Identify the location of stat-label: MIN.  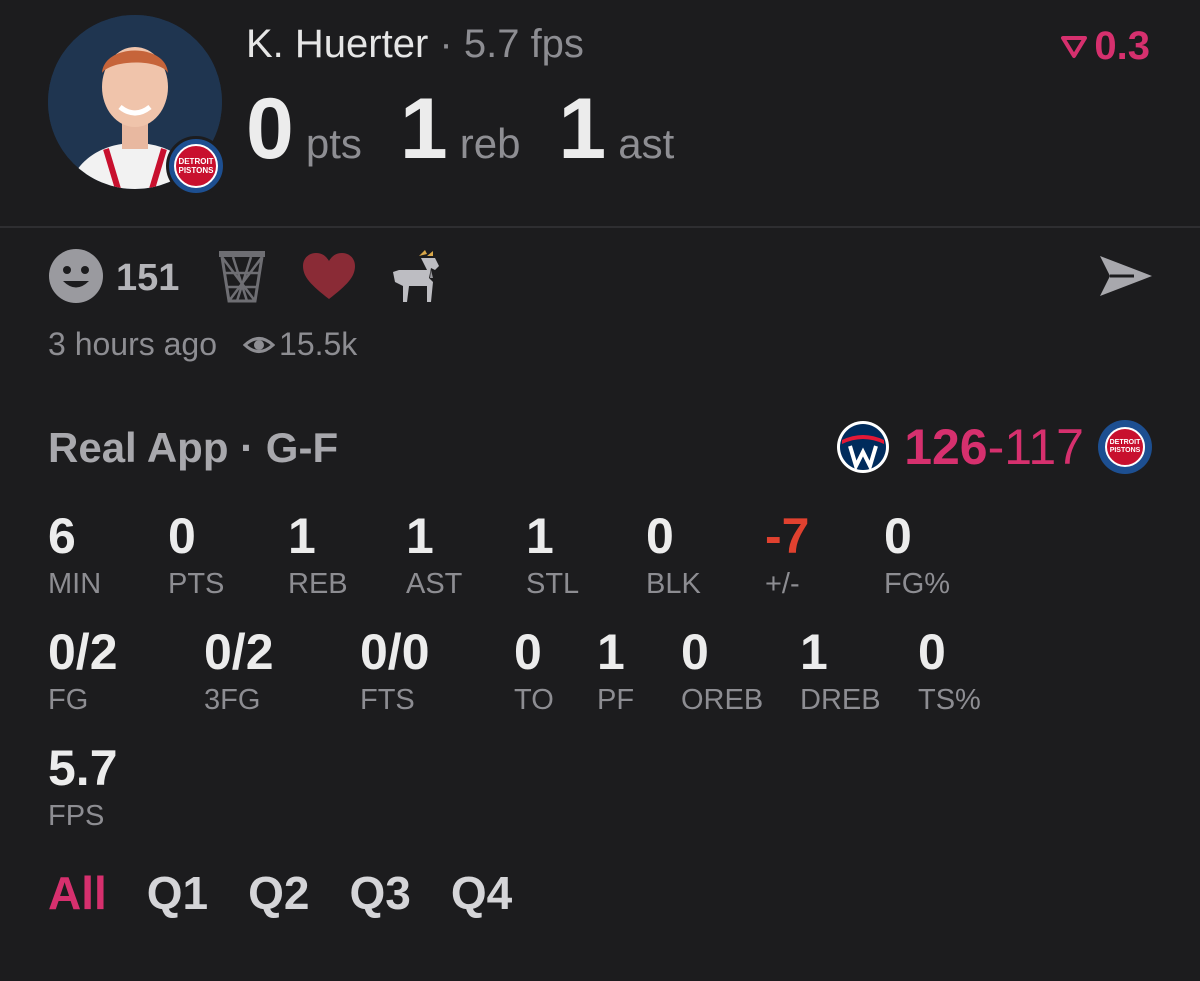
(75, 584).